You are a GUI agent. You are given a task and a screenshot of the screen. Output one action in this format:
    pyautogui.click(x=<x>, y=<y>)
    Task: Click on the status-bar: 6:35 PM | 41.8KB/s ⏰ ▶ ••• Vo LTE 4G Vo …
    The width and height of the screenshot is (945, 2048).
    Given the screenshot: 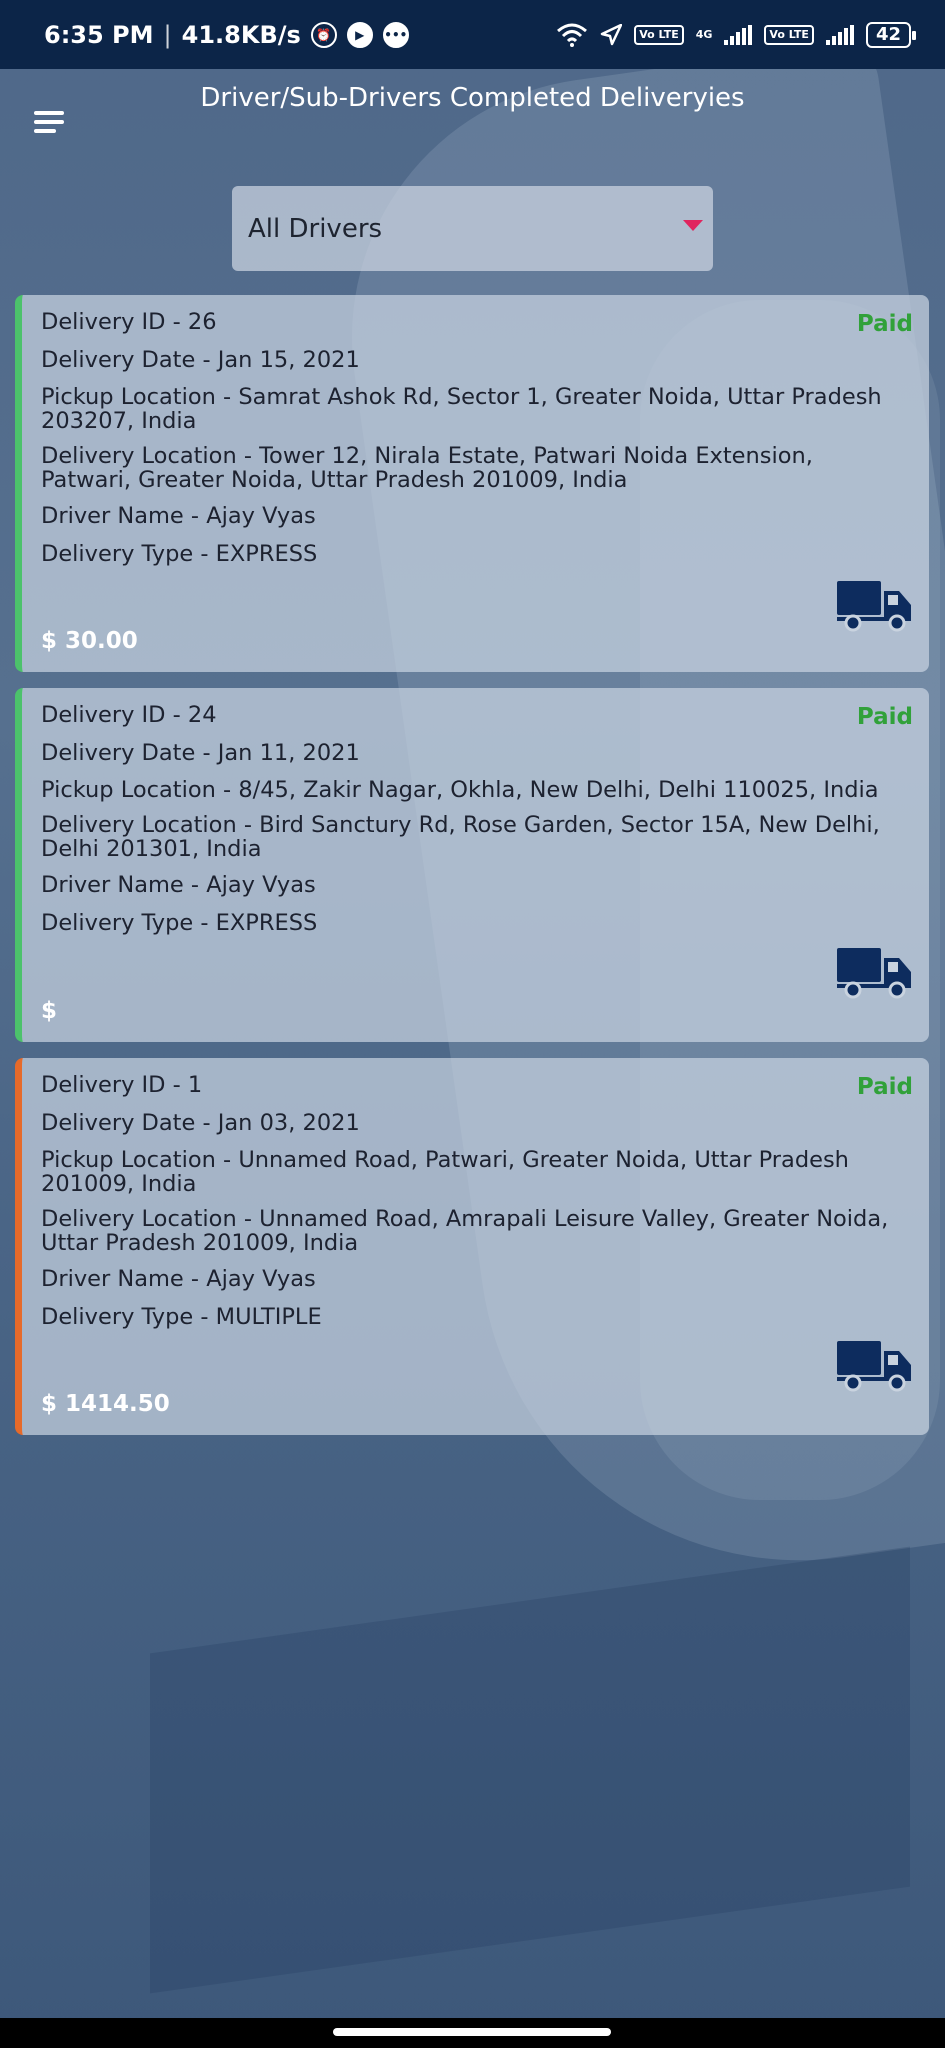 What is the action you would take?
    pyautogui.click(x=472, y=34)
    